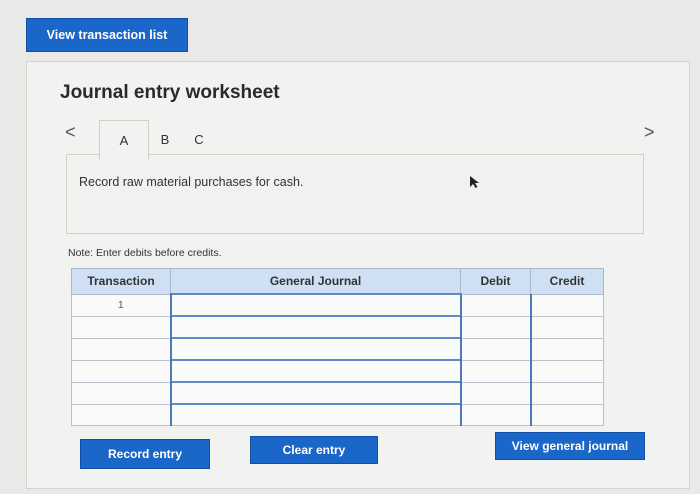 This screenshot has height=494, width=700. Describe the element at coordinates (649, 132) in the screenshot. I see `chevron-right-icon: >` at that location.